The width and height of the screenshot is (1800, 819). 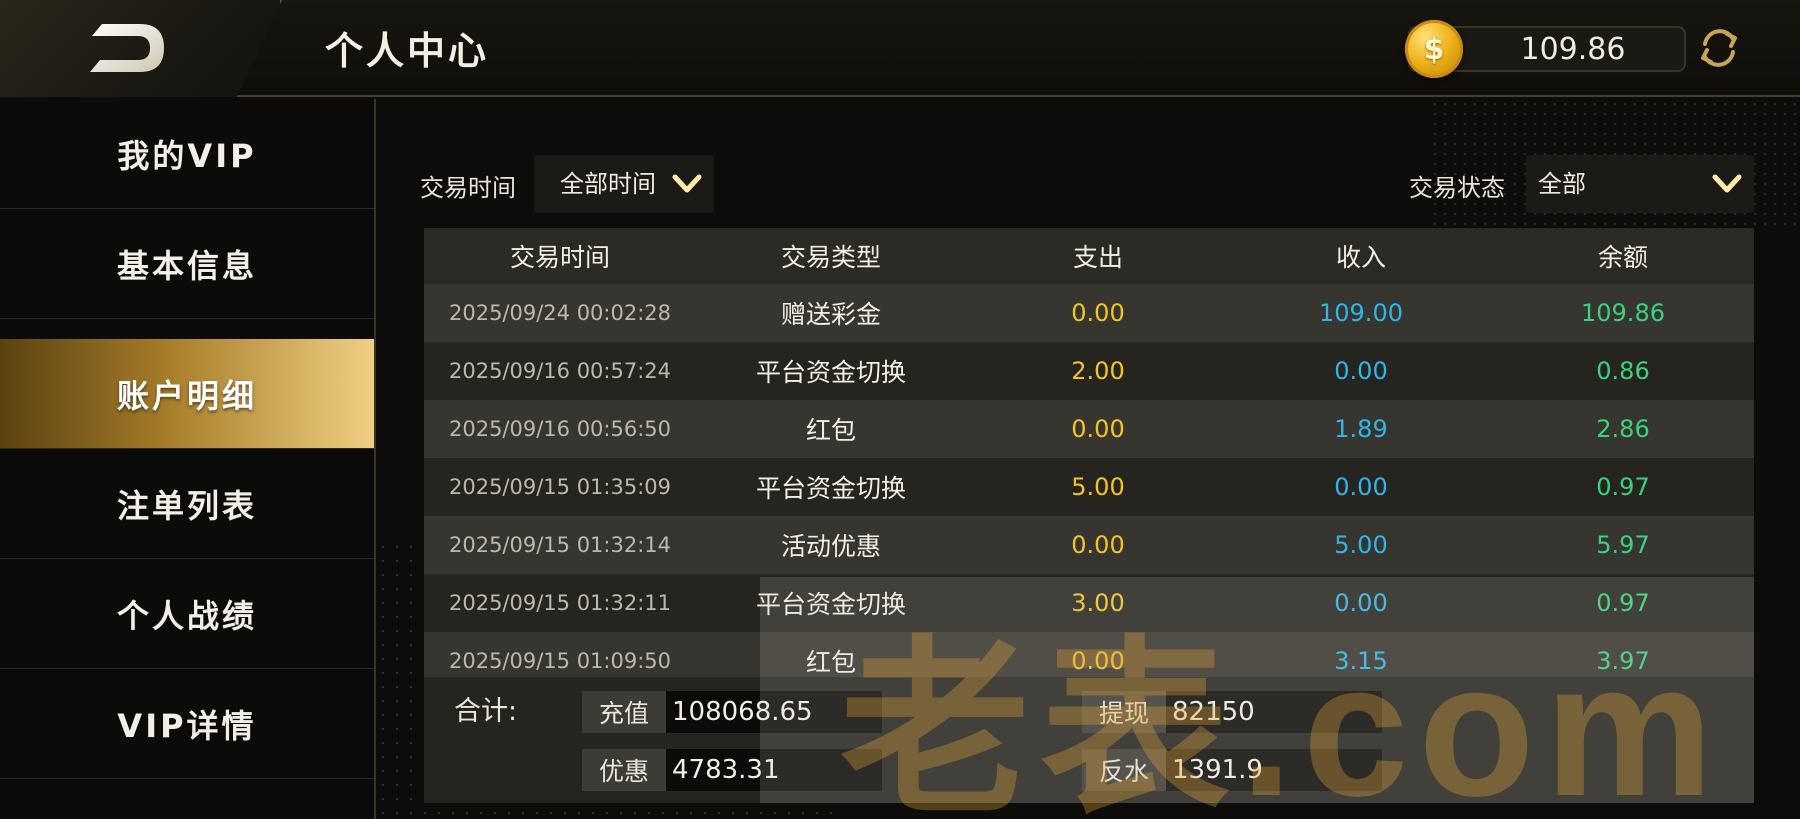 I want to click on sidebar-item-my-vip: 我的VIP, so click(x=187, y=154).